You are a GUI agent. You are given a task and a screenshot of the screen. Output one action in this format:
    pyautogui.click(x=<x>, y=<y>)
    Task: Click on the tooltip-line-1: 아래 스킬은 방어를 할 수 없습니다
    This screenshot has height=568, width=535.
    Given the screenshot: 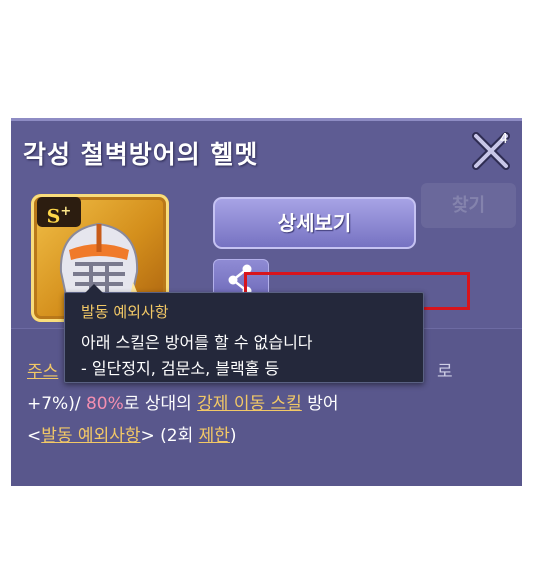 What is the action you would take?
    pyautogui.click(x=197, y=342)
    